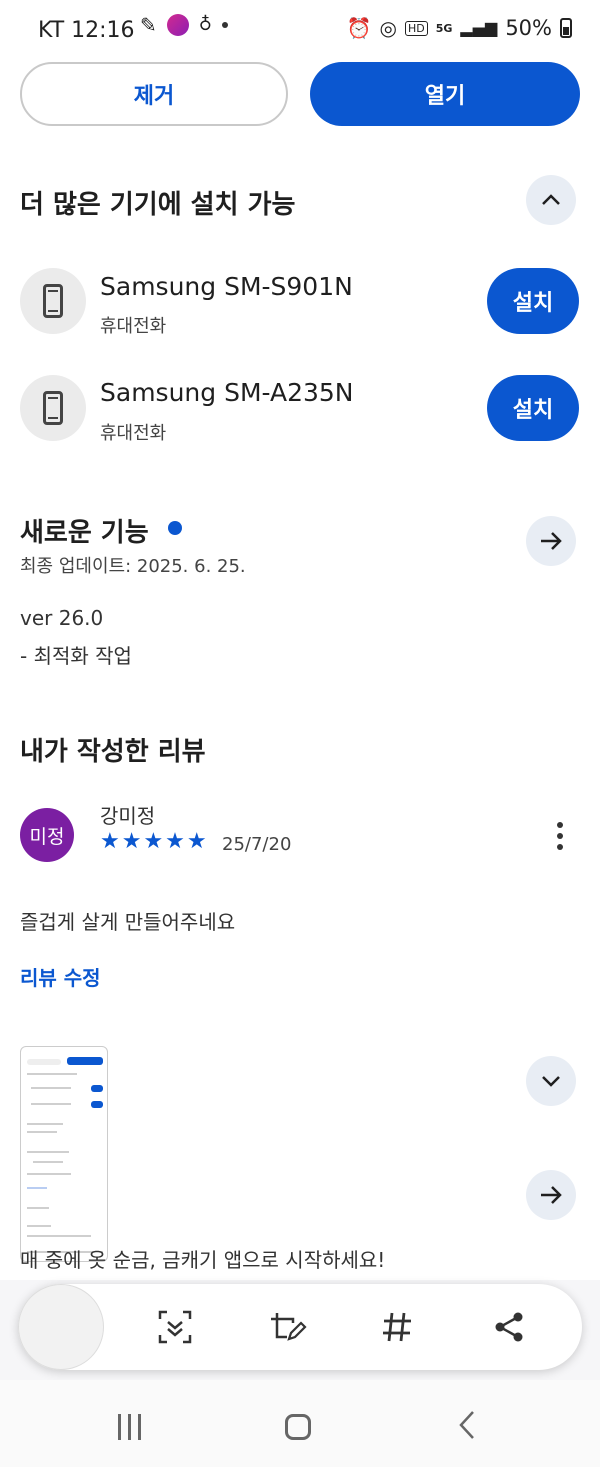  What do you see at coordinates (61, 1327) in the screenshot?
I see `capture-preview` at bounding box center [61, 1327].